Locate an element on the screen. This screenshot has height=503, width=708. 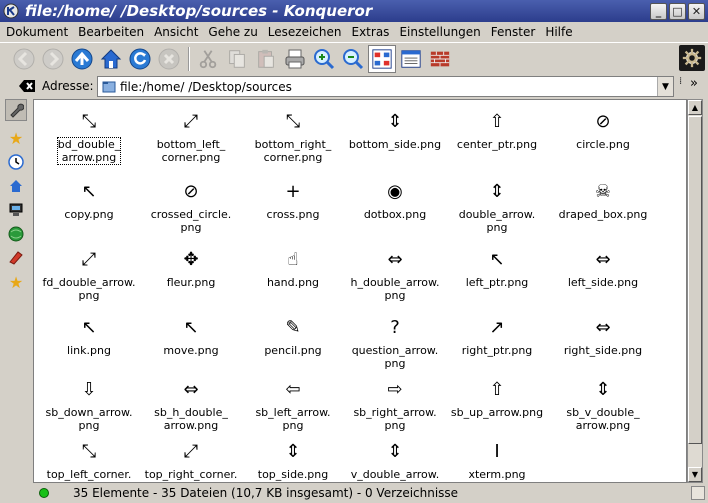
services-tab is located at coordinates (16, 234).